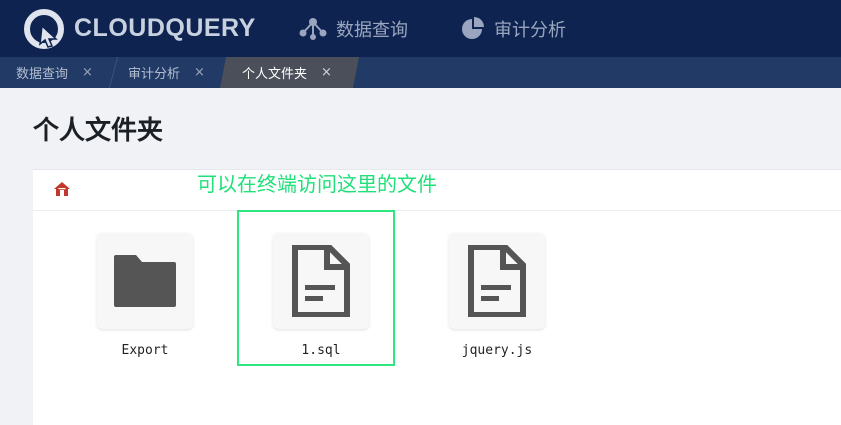 This screenshot has height=425, width=841. Describe the element at coordinates (42, 74) in the screenshot. I see `tab-label: 数据查询` at that location.